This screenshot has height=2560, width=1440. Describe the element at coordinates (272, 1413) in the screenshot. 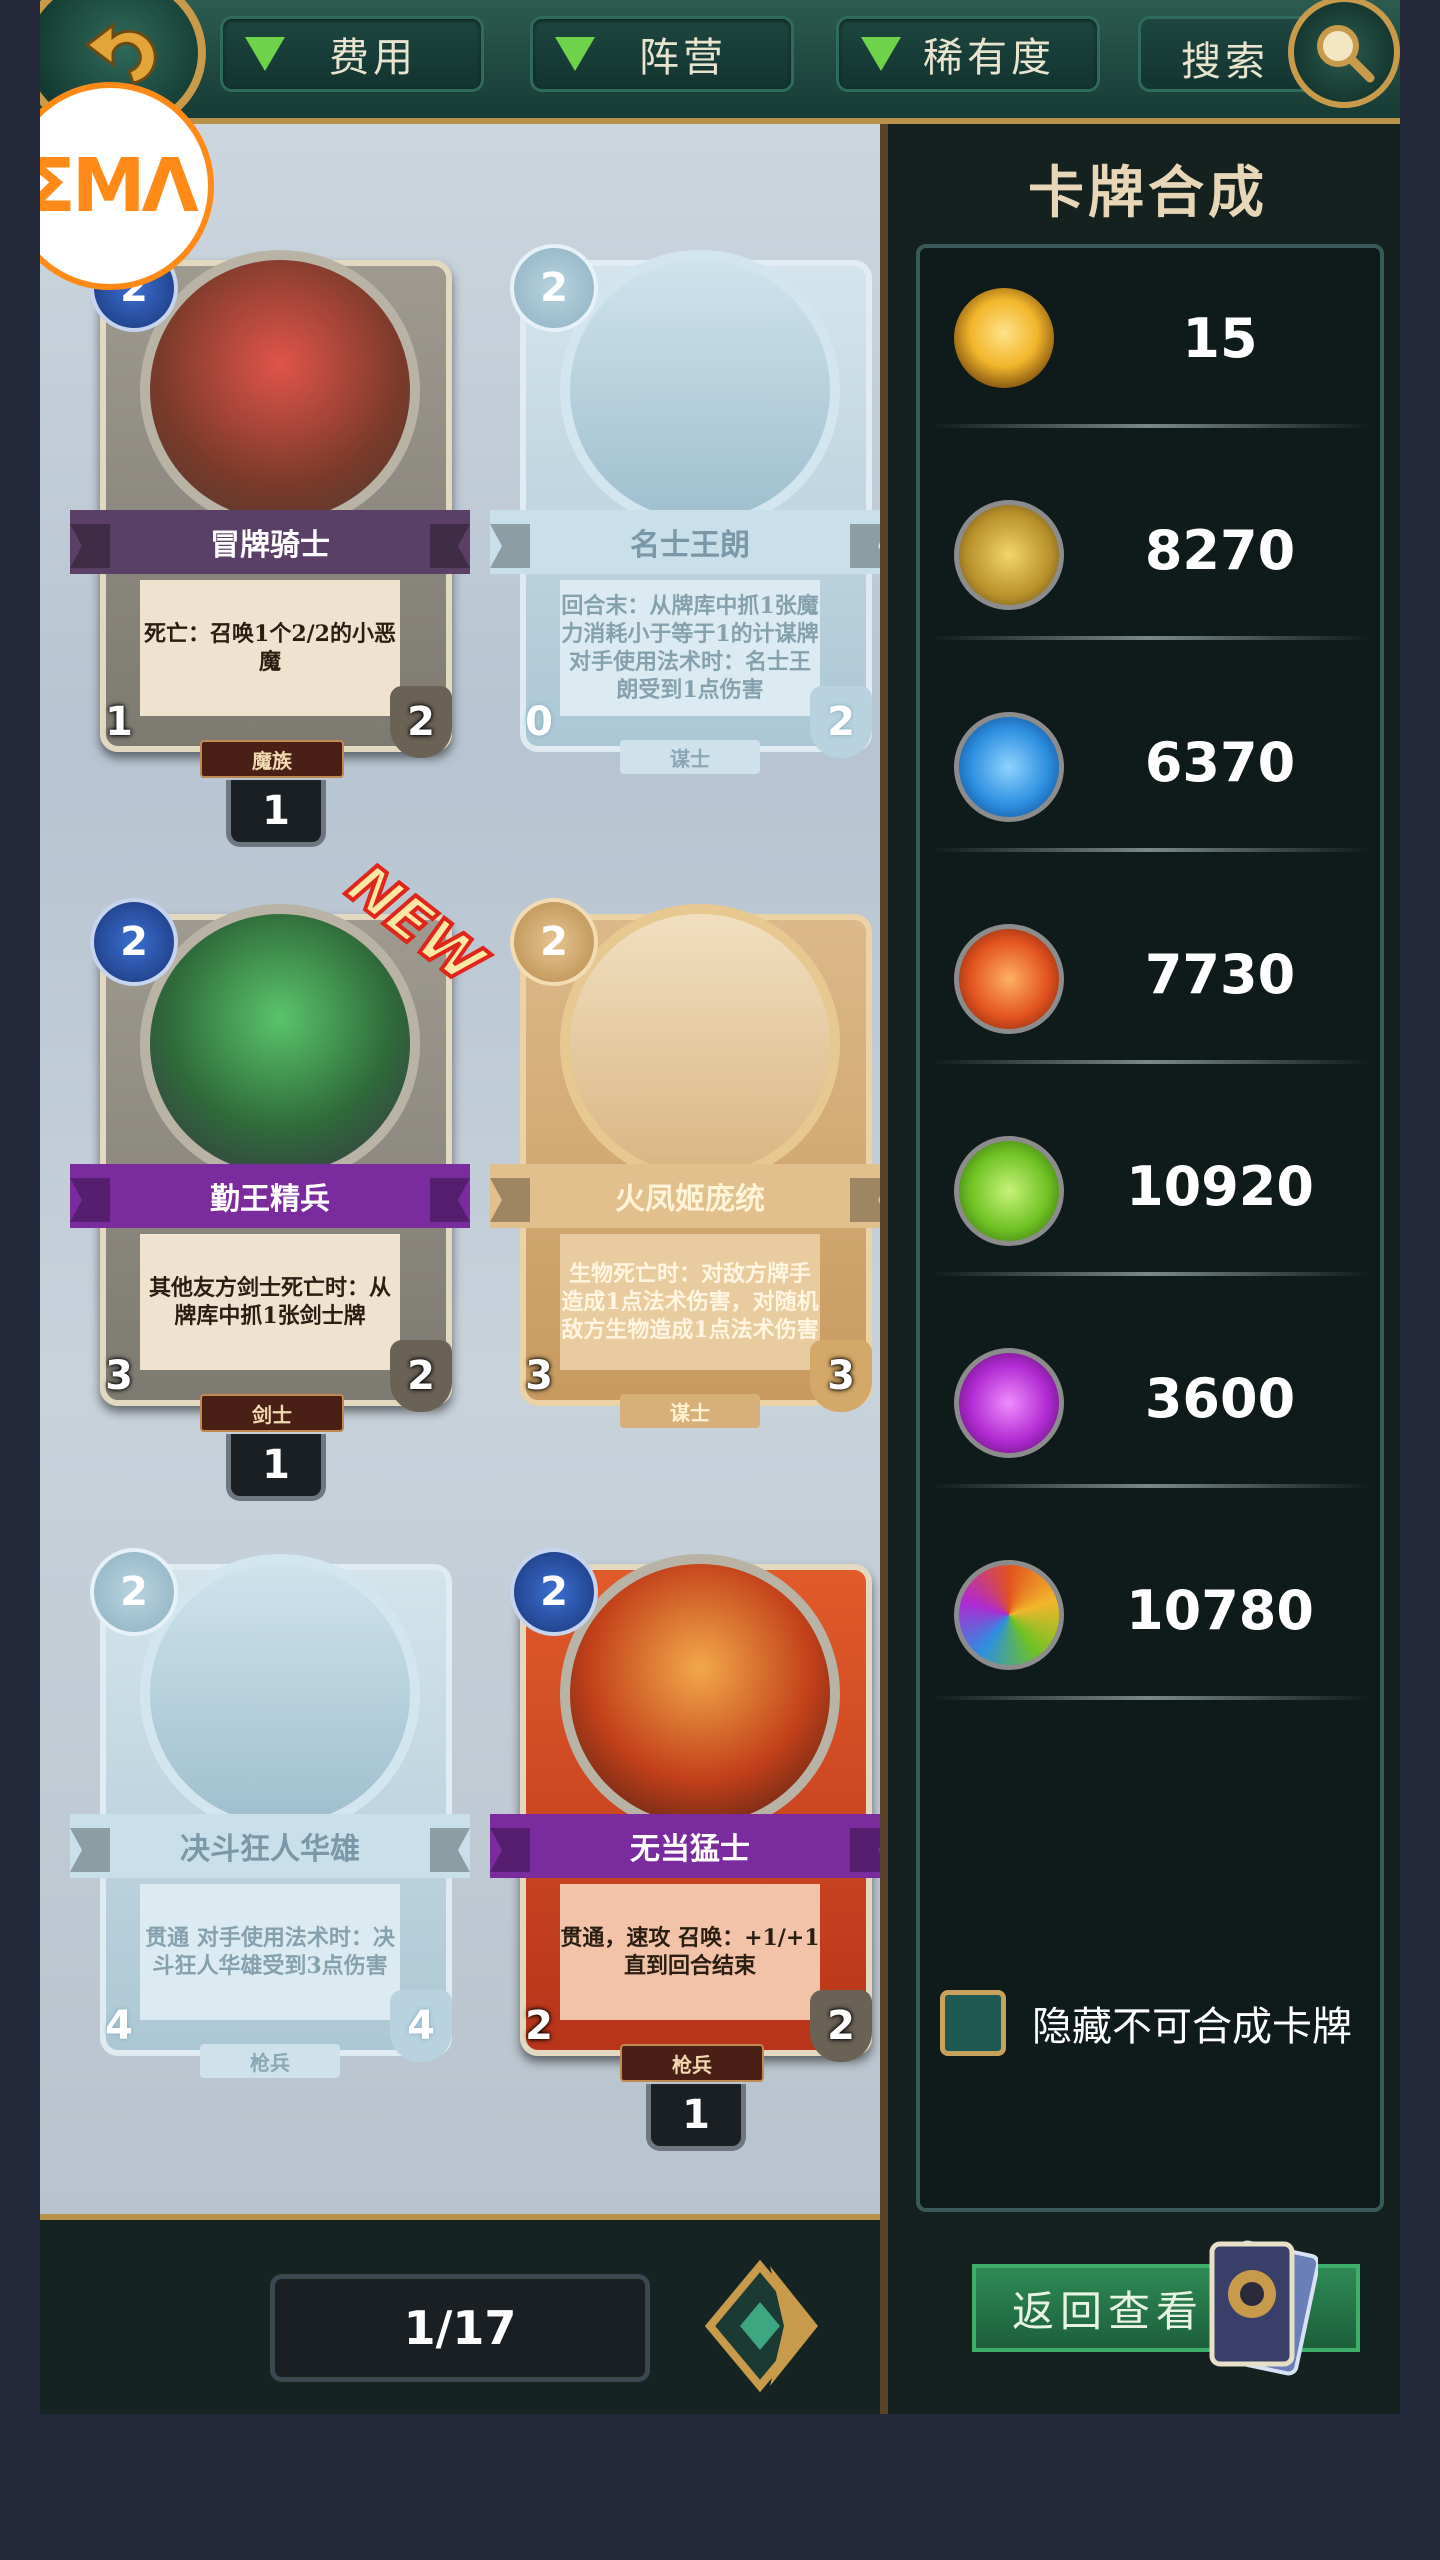

I see `faction-label: 剑士` at that location.